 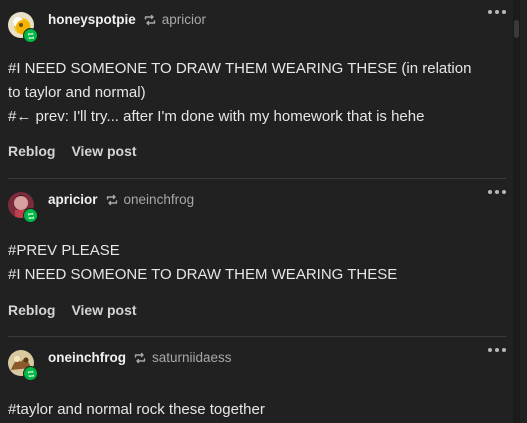 I want to click on author-link: oneinchfrog, so click(x=87, y=357).